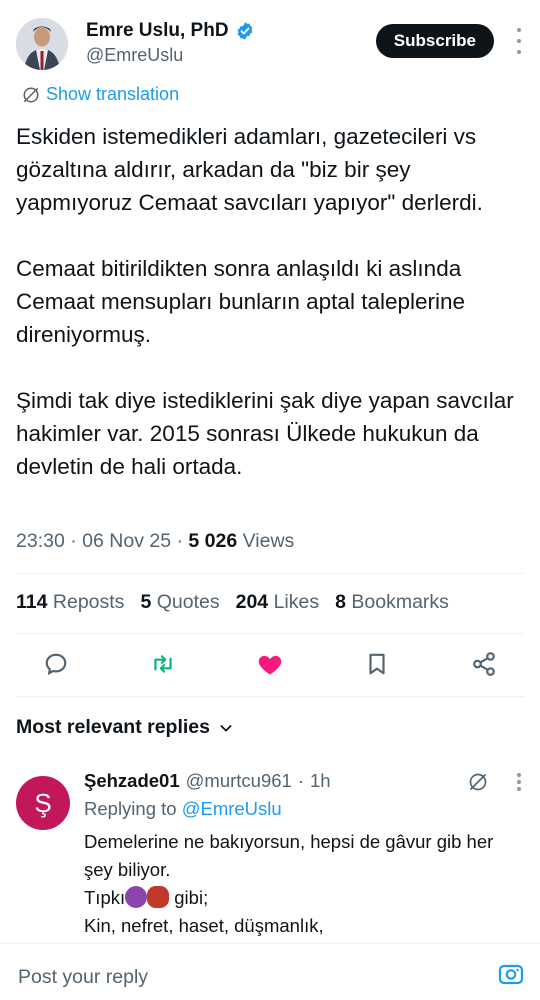 The width and height of the screenshot is (540, 1000). I want to click on bookmark-button, so click(377, 664).